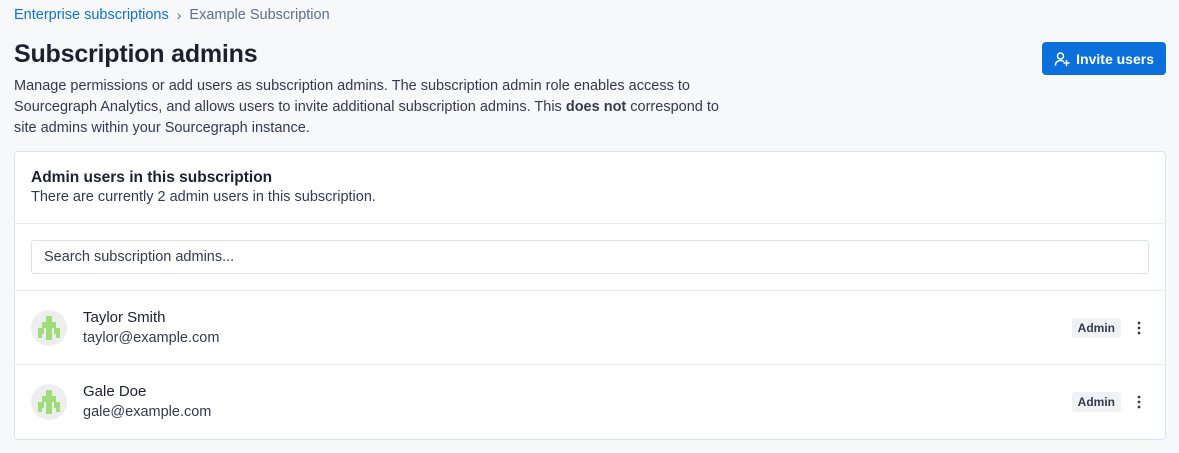  Describe the element at coordinates (1062, 58) in the screenshot. I see `user-plus-icon` at that location.